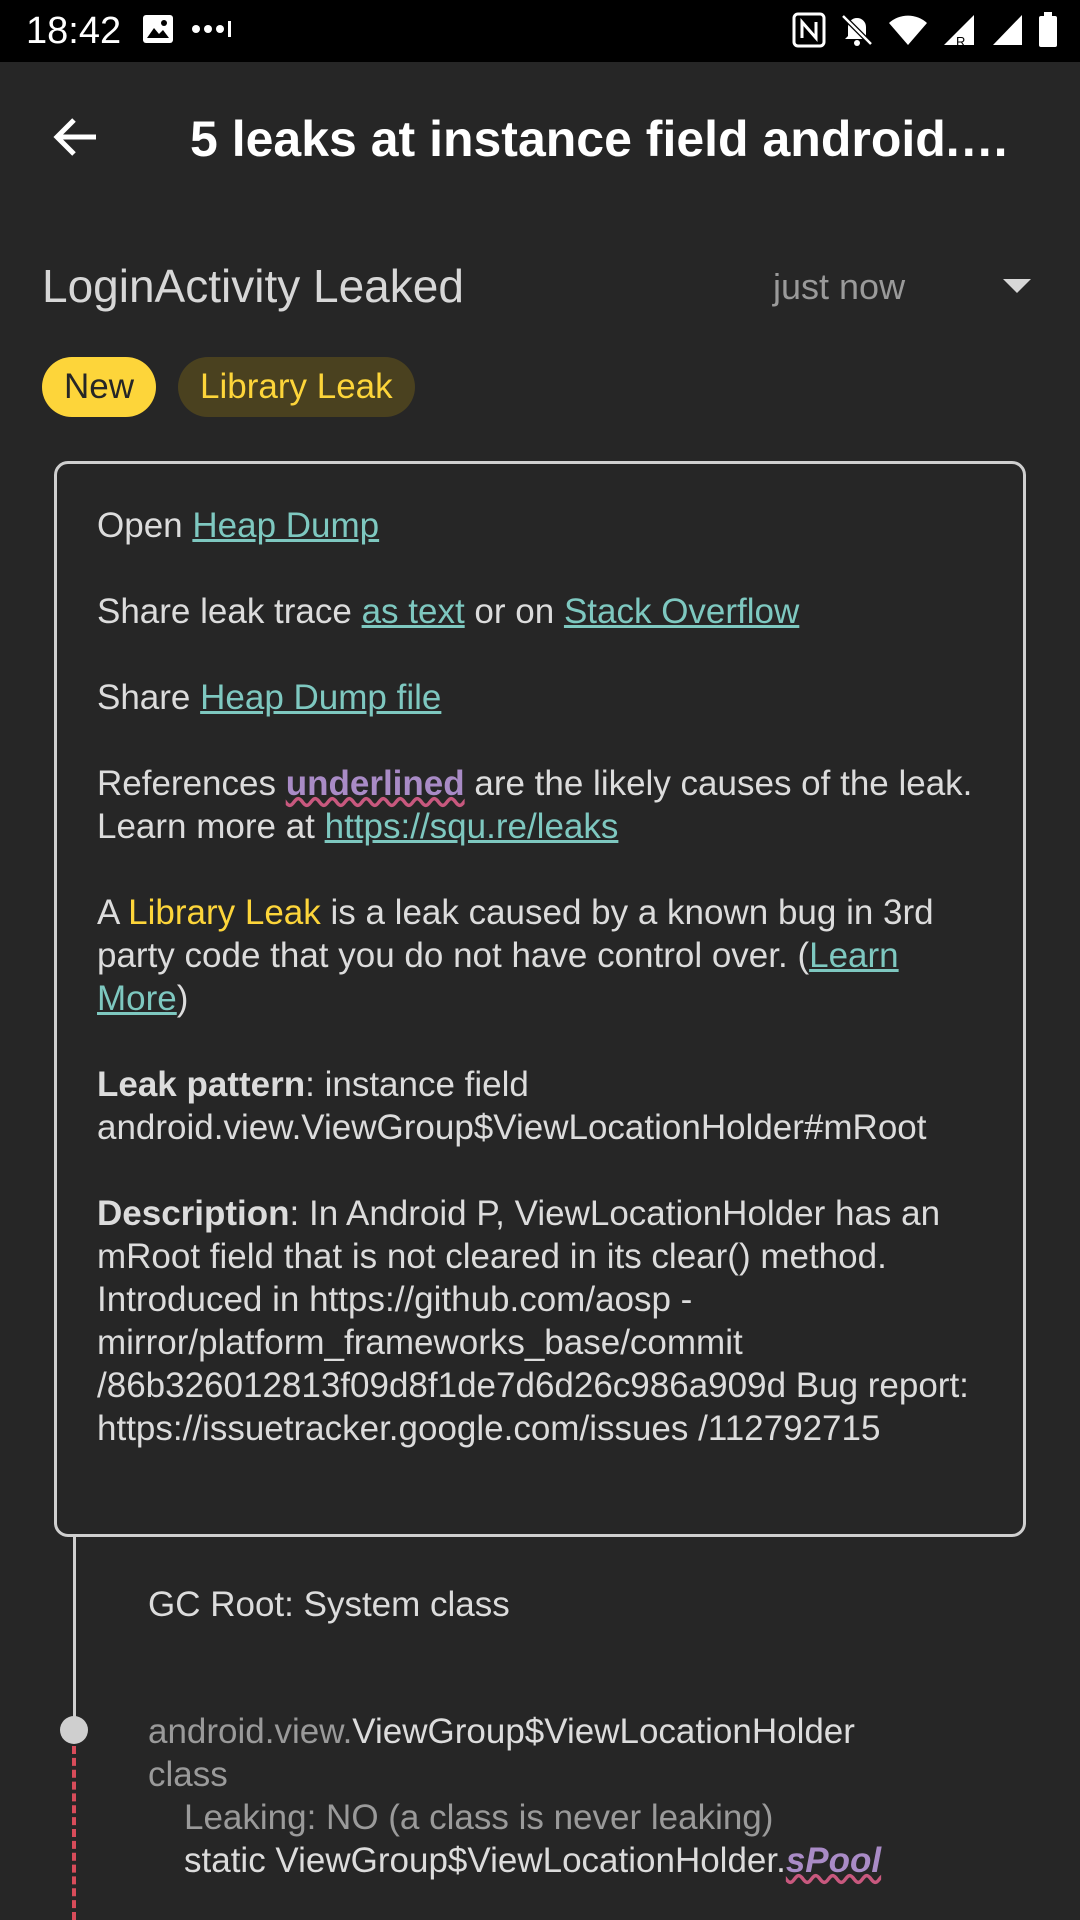  What do you see at coordinates (201, 1084) in the screenshot?
I see `leak-pattern-label: Leak pattern` at bounding box center [201, 1084].